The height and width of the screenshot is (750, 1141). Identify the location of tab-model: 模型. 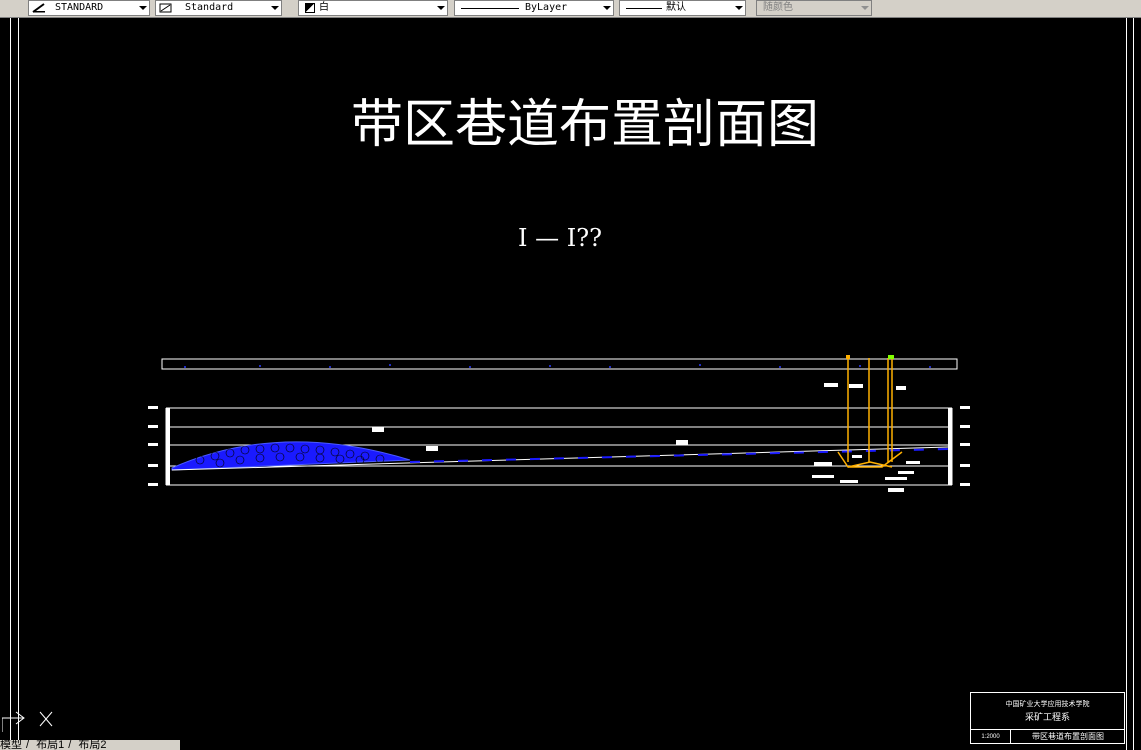
(11, 745).